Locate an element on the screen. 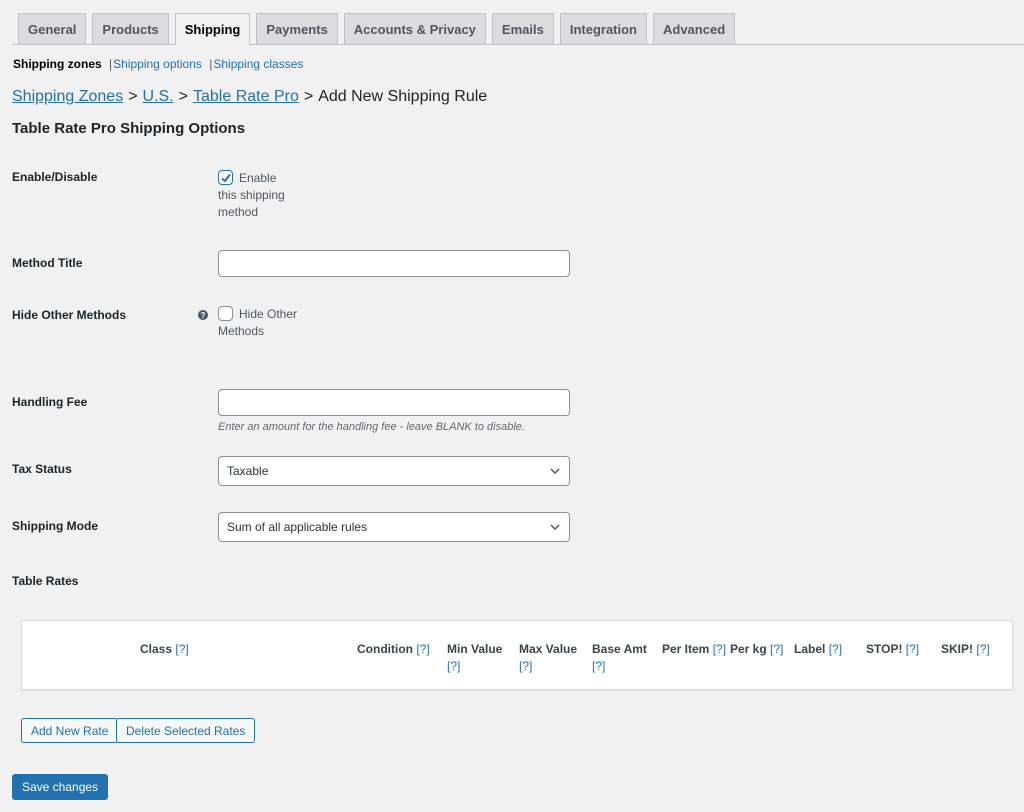 This screenshot has height=812, width=1024. delete-selected-rates-button: Delete Selected Rates is located at coordinates (186, 730).